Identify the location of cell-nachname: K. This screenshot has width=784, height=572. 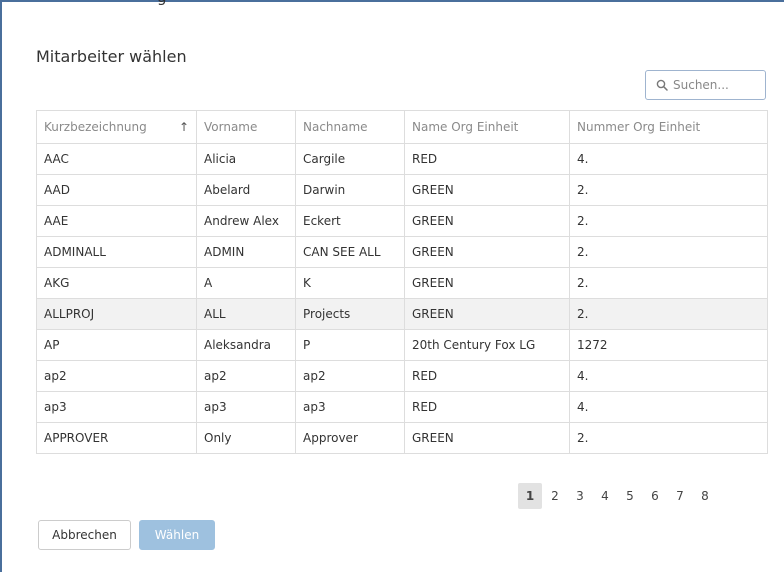
(350, 283).